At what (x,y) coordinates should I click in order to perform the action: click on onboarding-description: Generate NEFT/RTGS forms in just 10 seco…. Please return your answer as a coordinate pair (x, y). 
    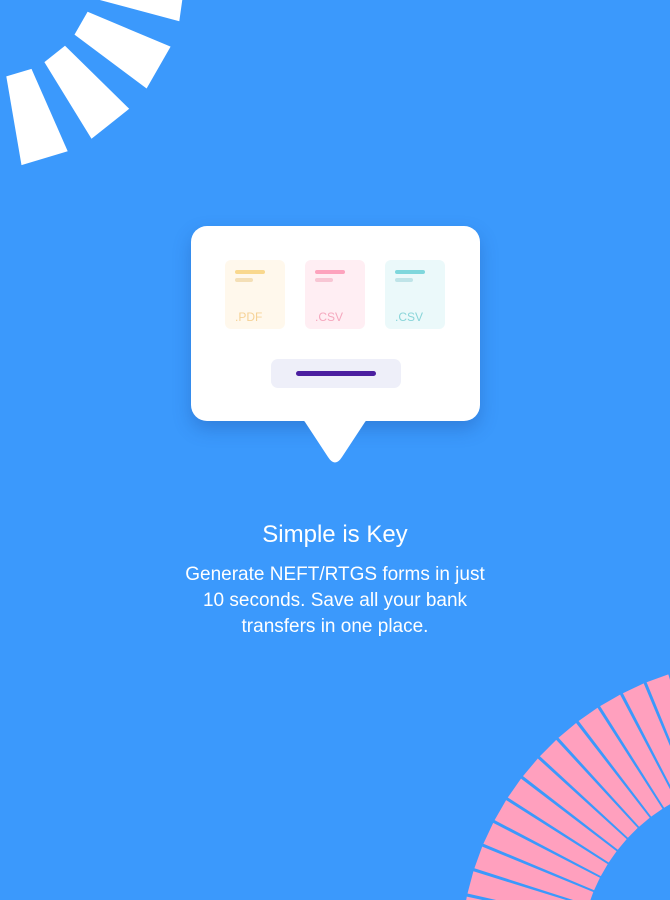
    Looking at the image, I should click on (335, 600).